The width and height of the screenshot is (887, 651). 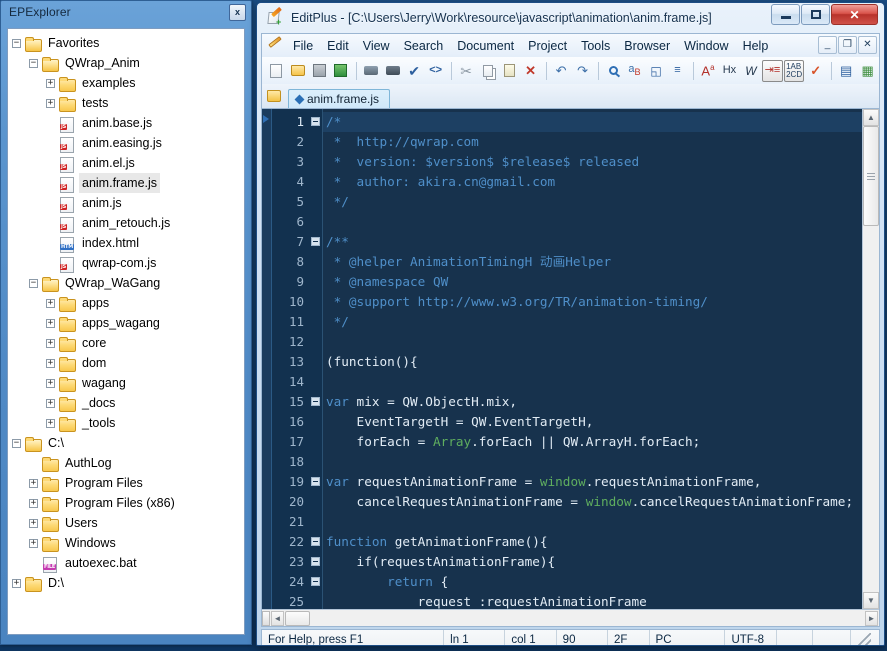 I want to click on case-icon: 1AB 2CD, so click(x=794, y=70).